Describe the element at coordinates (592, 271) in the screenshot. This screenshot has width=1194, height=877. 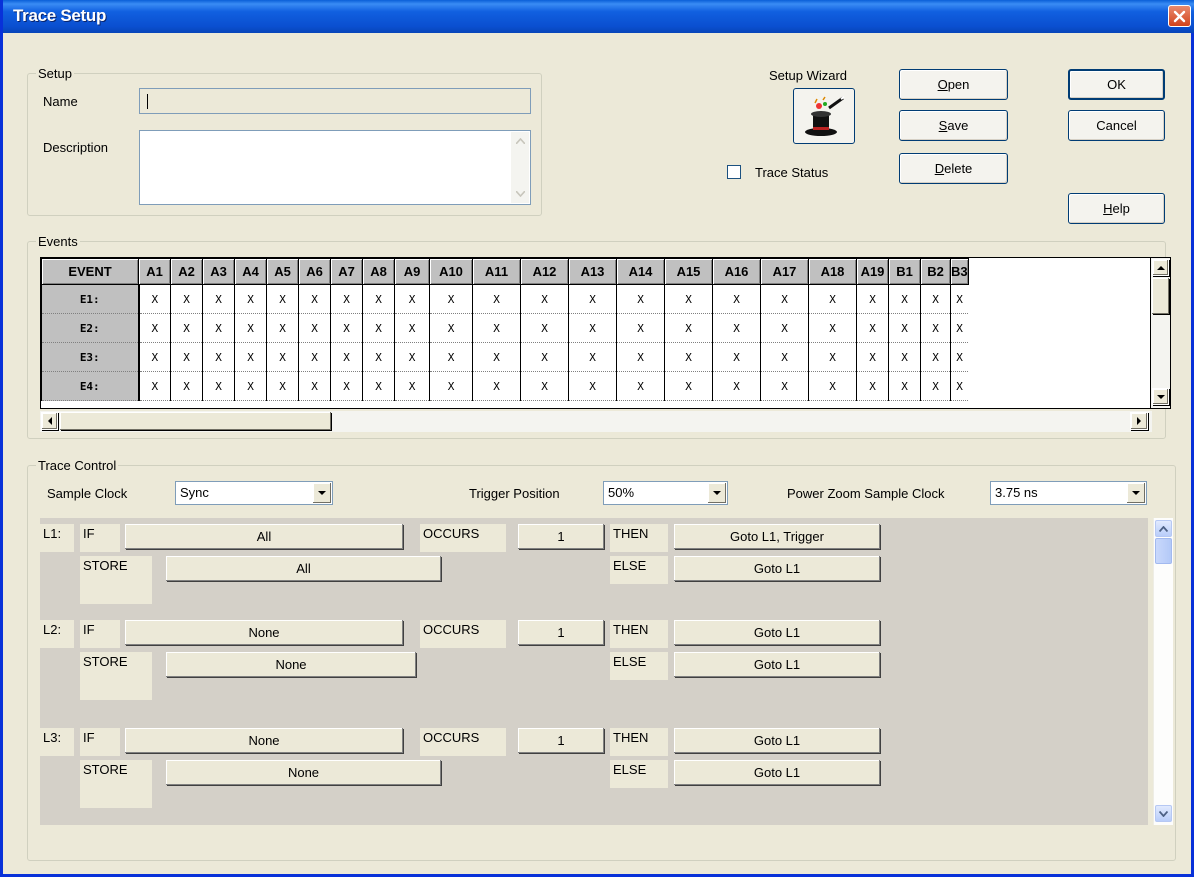
I see `column-header: A13` at that location.